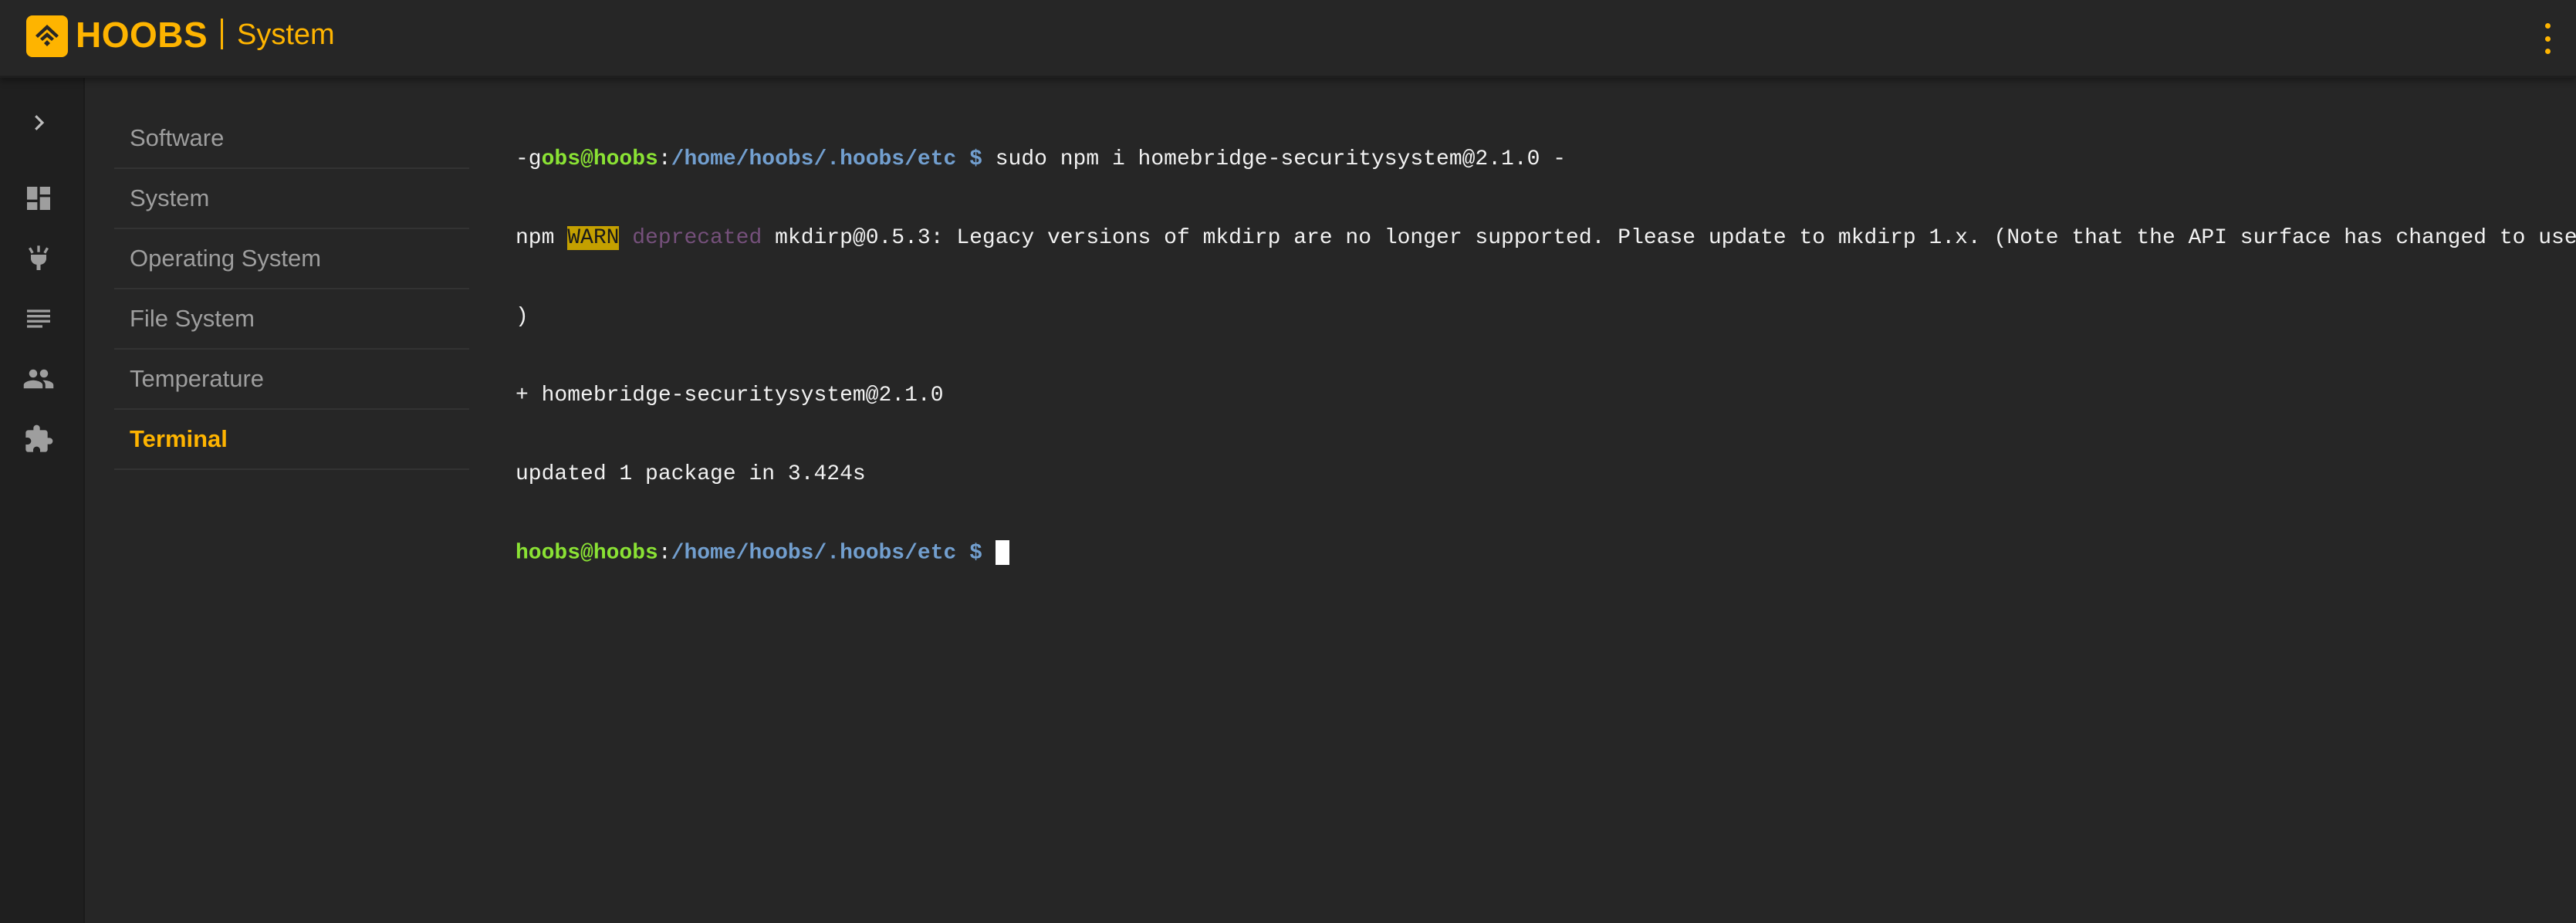 The height and width of the screenshot is (923, 2576). I want to click on subnav-item-system: System, so click(291, 199).